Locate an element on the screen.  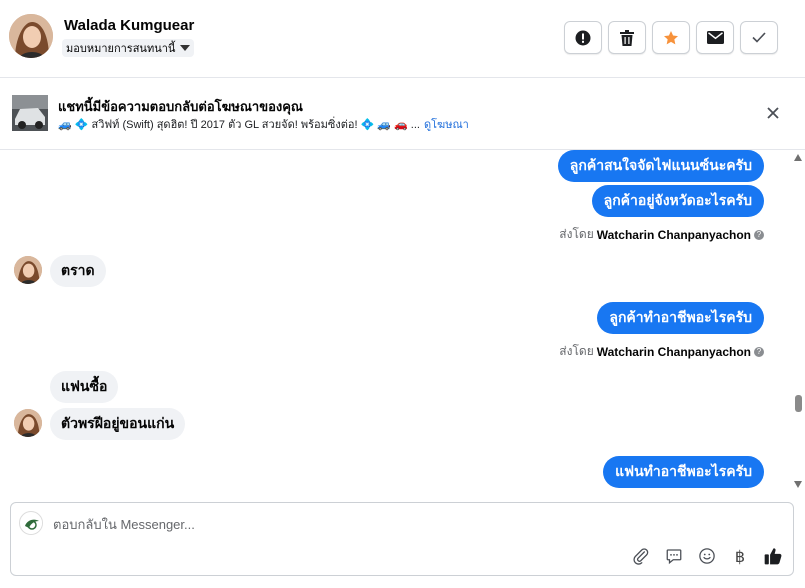
alert-circle-icon is located at coordinates (583, 37).